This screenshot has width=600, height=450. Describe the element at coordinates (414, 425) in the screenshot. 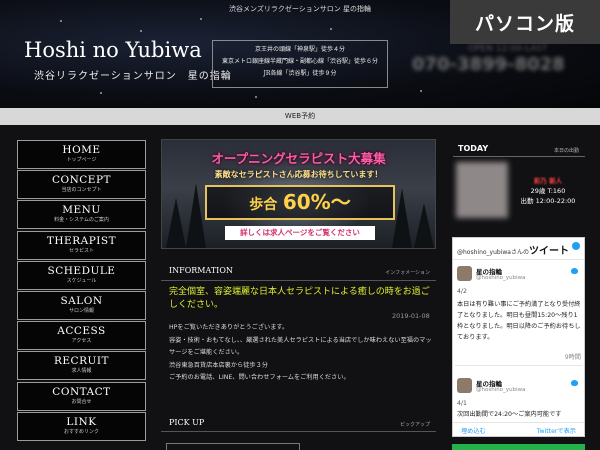

I see `pickup-subheading: ピックアップ` at that location.